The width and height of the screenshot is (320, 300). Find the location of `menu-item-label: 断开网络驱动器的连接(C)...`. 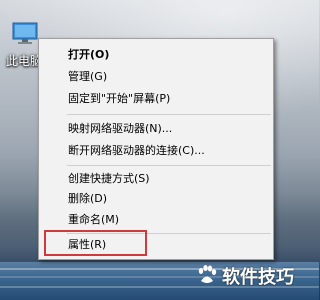

menu-item-label: 断开网络驱动器的连接(C)... is located at coordinates (136, 150).